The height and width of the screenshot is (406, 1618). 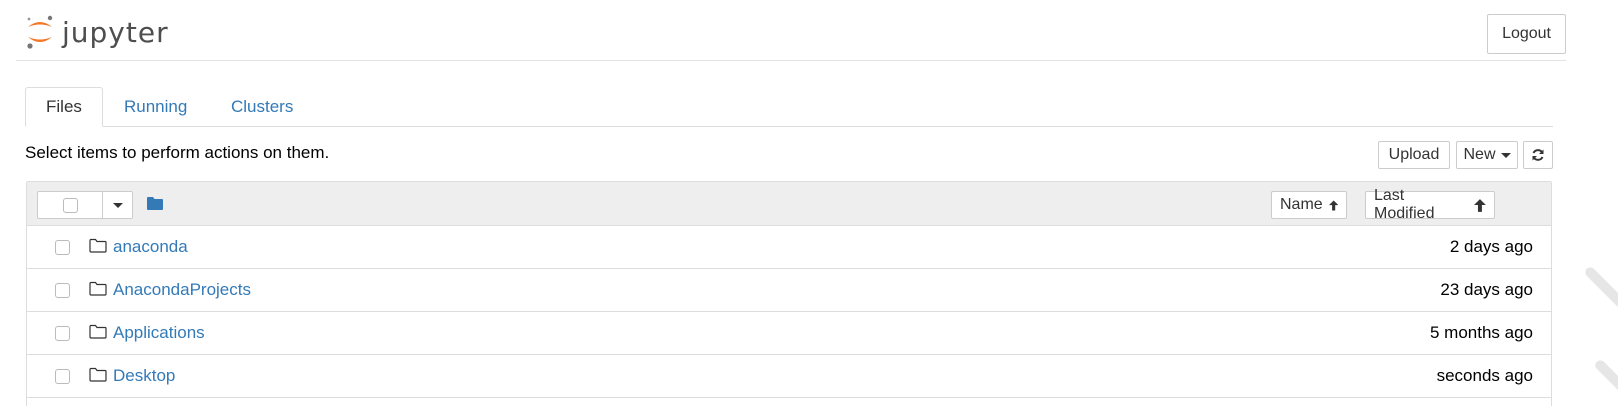 What do you see at coordinates (789, 333) in the screenshot?
I see `list-item: Applications 5 months ago` at bounding box center [789, 333].